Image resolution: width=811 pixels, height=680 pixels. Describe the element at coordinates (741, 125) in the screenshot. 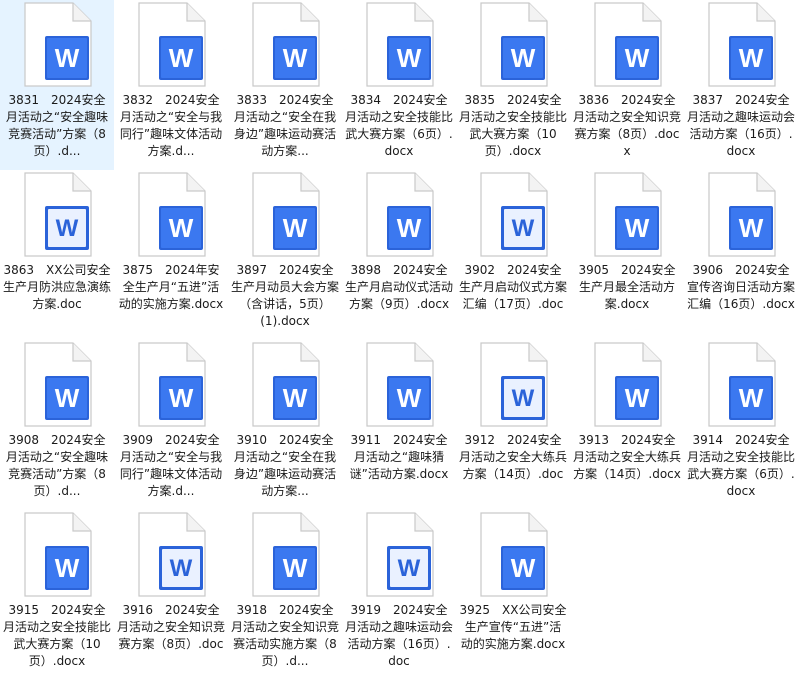

I see `file-name: 3837 2024安全月活动之趣味运动会活动方案（16页）.docx` at that location.